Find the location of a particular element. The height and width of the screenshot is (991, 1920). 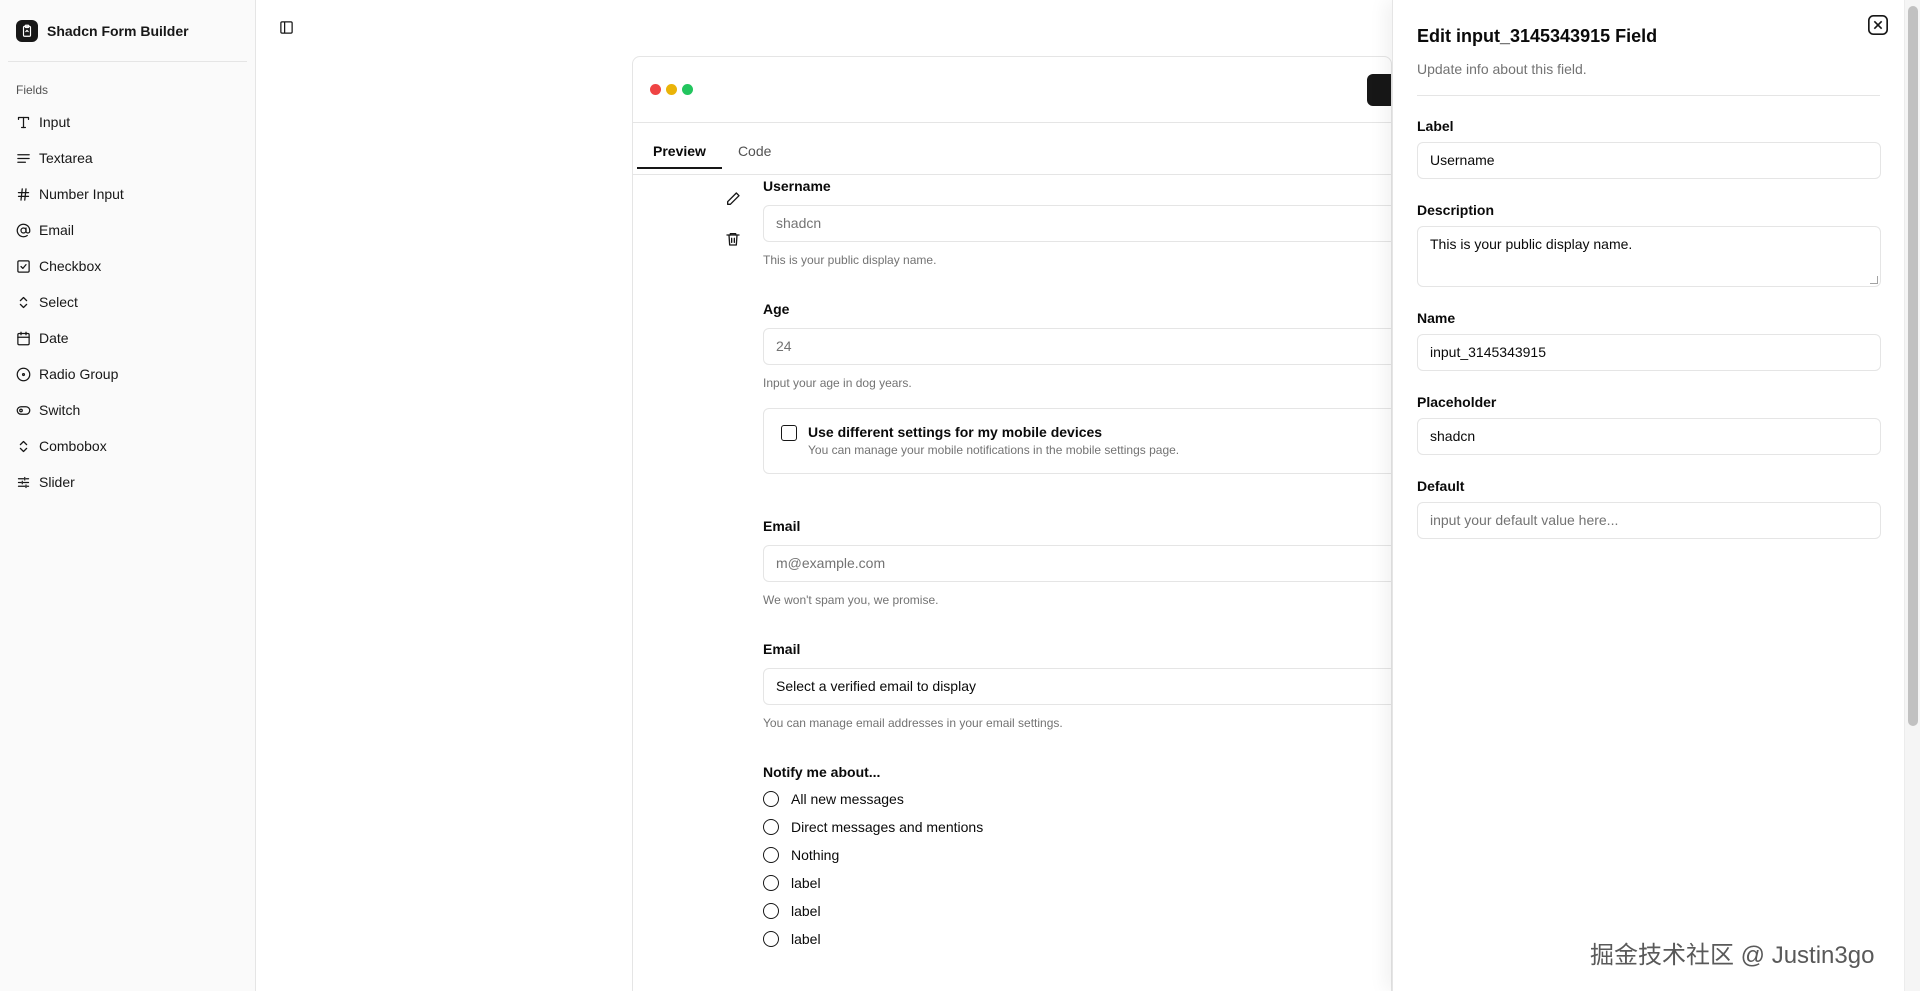

watermark: 掘金技术社区 @ Justin3go is located at coordinates (1732, 955).